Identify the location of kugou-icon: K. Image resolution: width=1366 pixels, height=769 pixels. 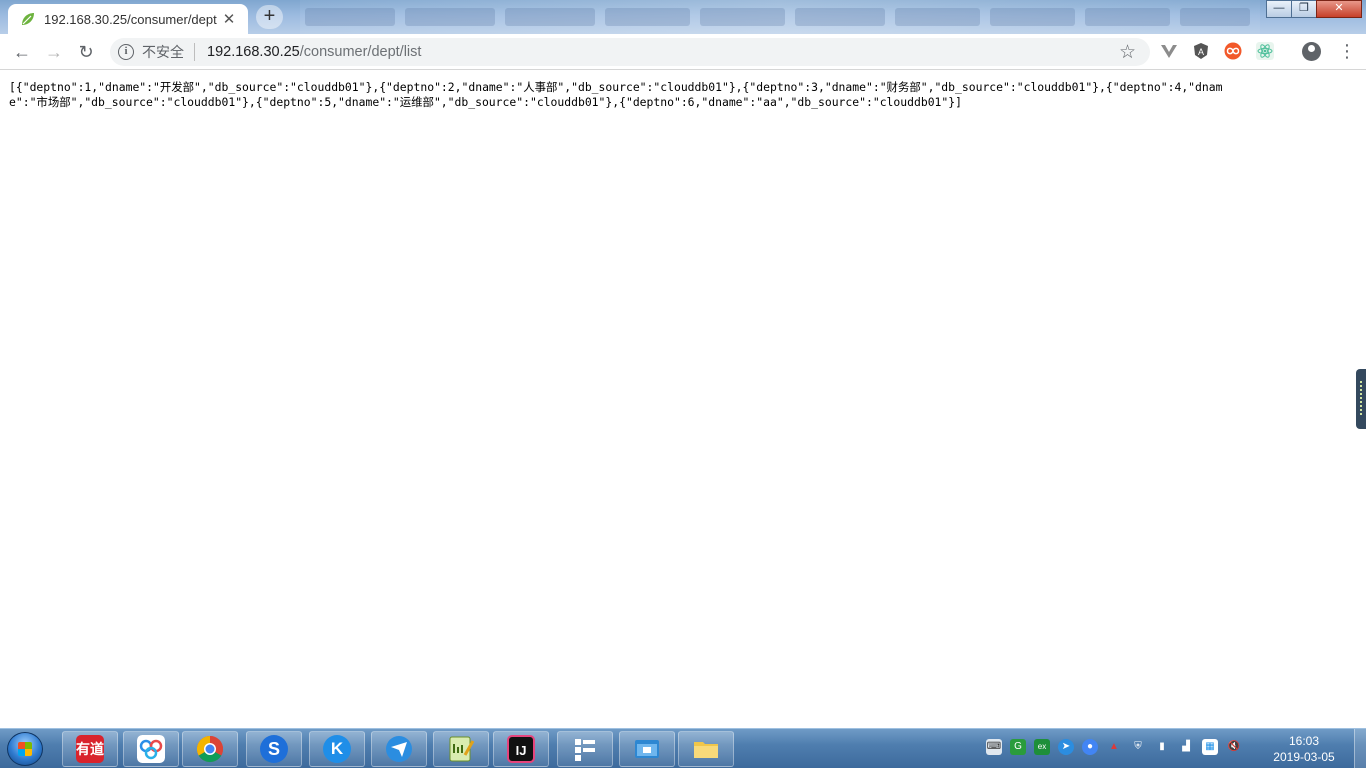
(337, 749).